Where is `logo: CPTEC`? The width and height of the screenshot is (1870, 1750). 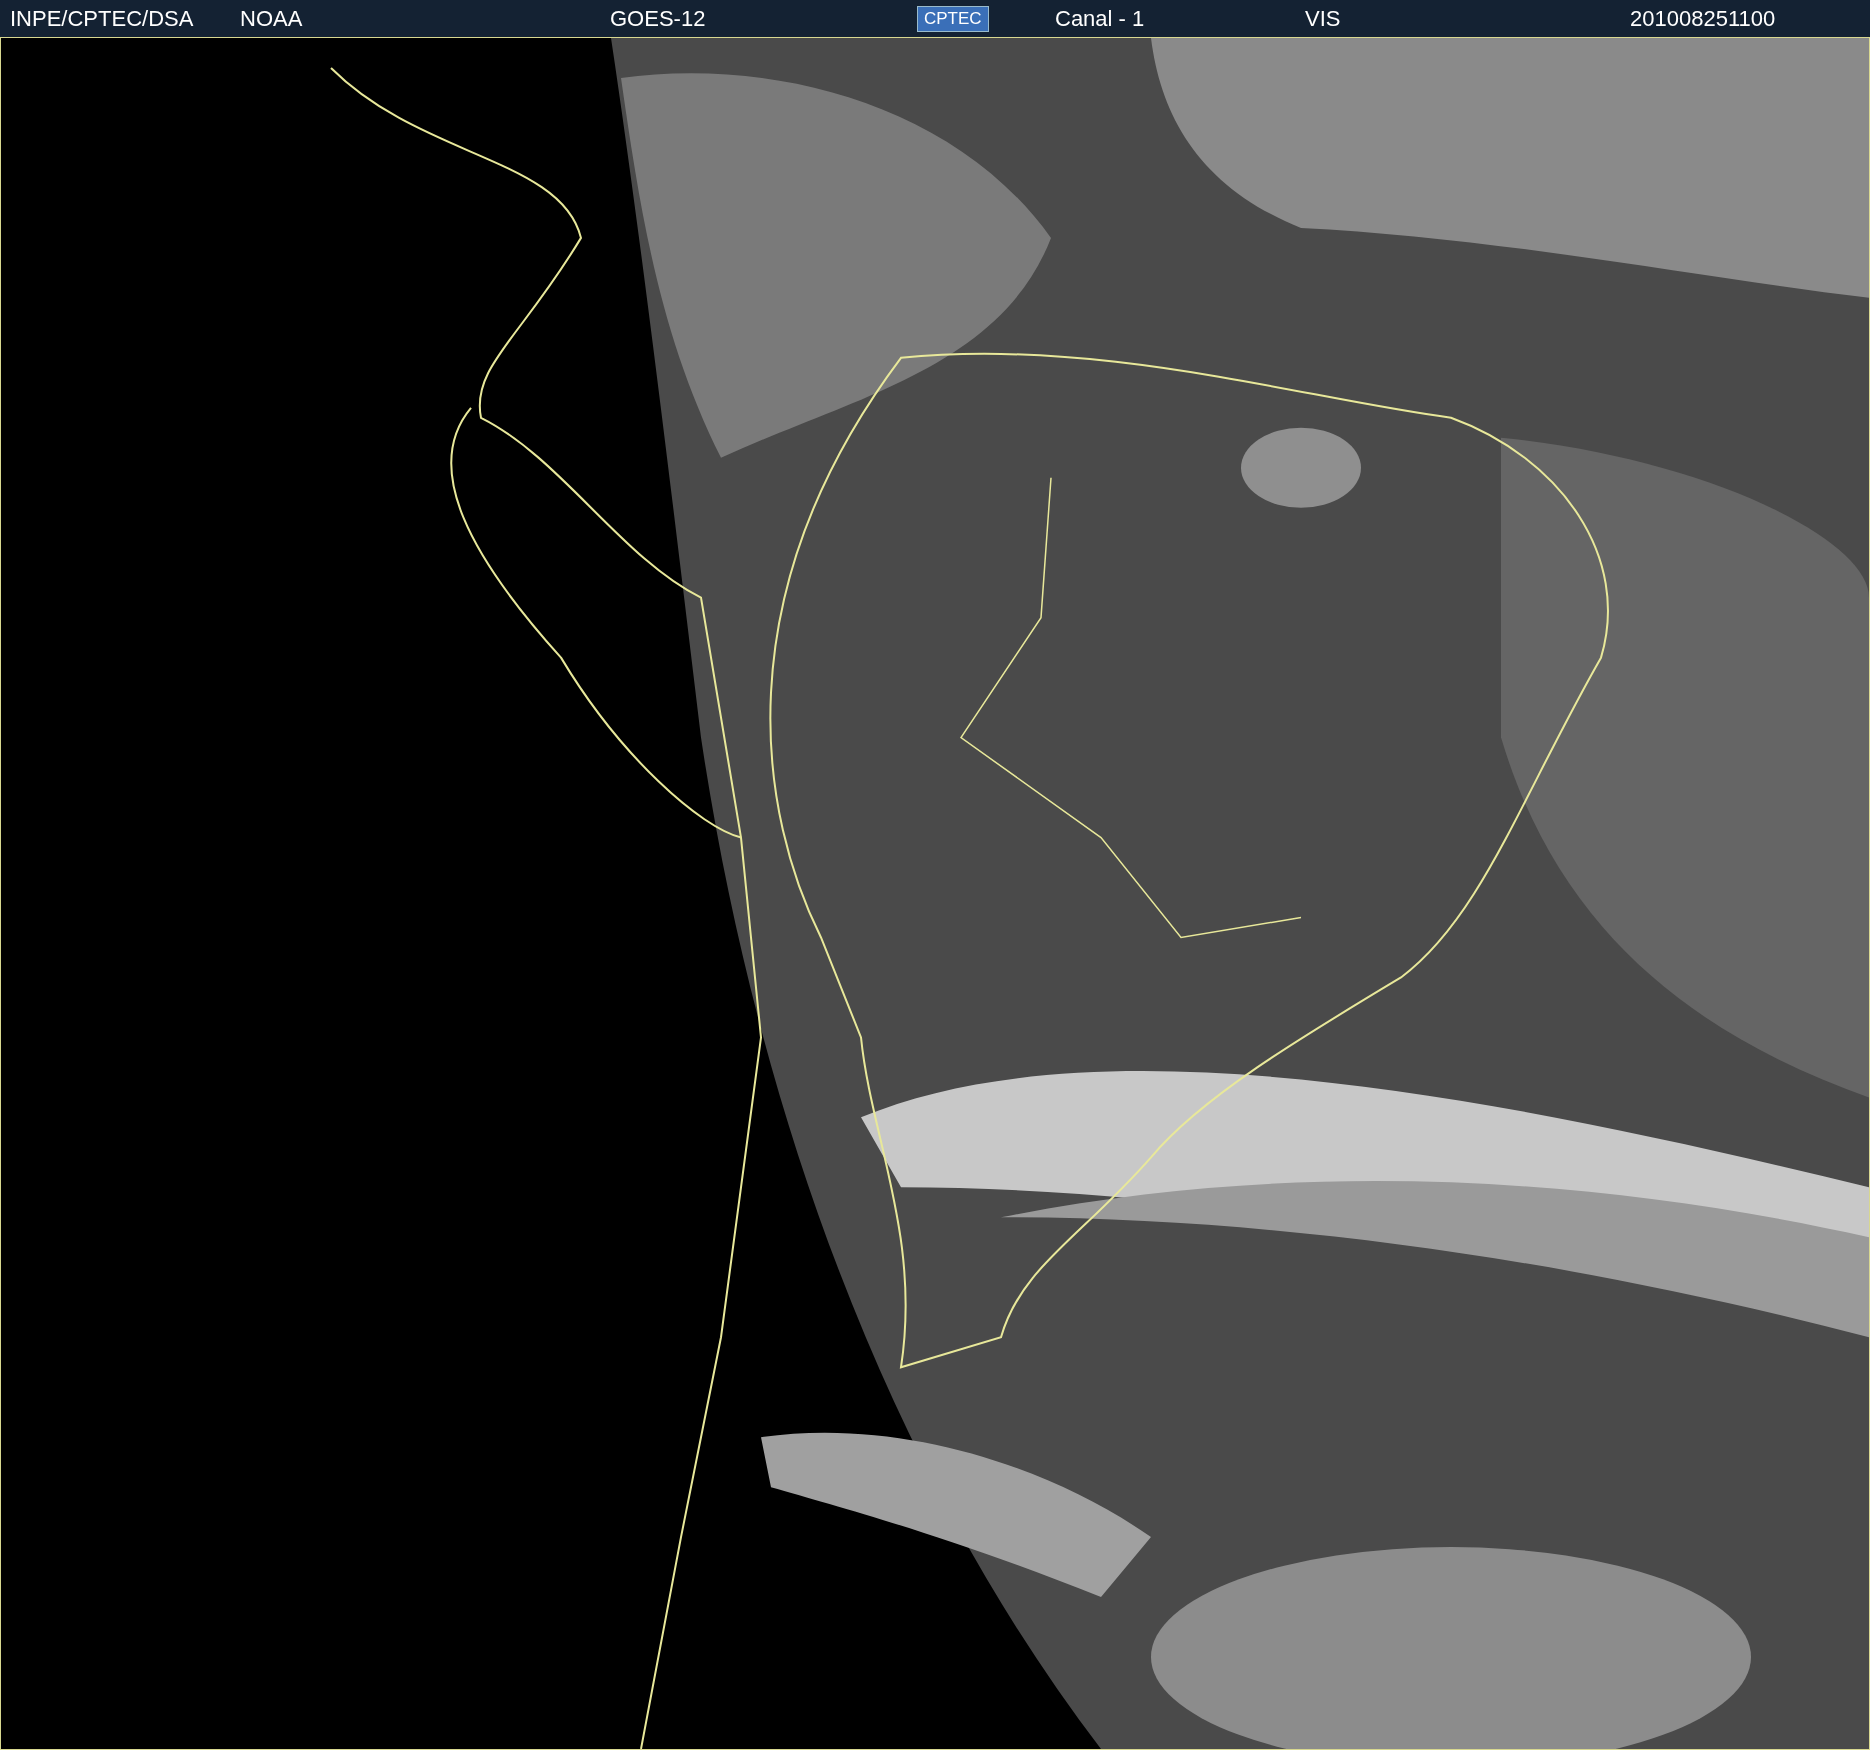
logo: CPTEC is located at coordinates (953, 18).